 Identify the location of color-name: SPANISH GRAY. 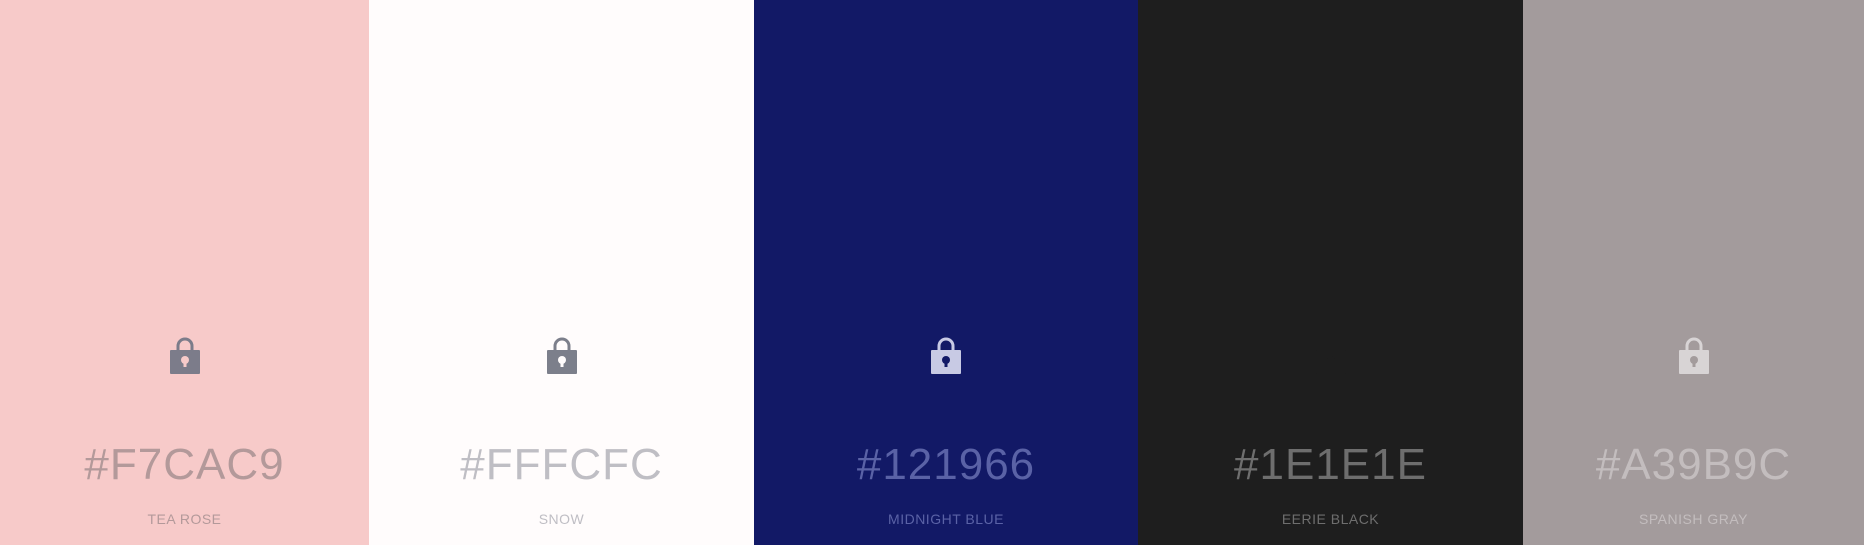
(1693, 519).